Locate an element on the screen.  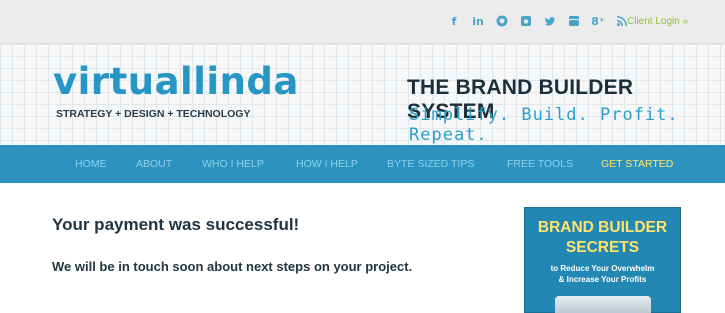
logo-tagline: STRATEGY + DESIGN + TECHNOLOGY is located at coordinates (153, 114).